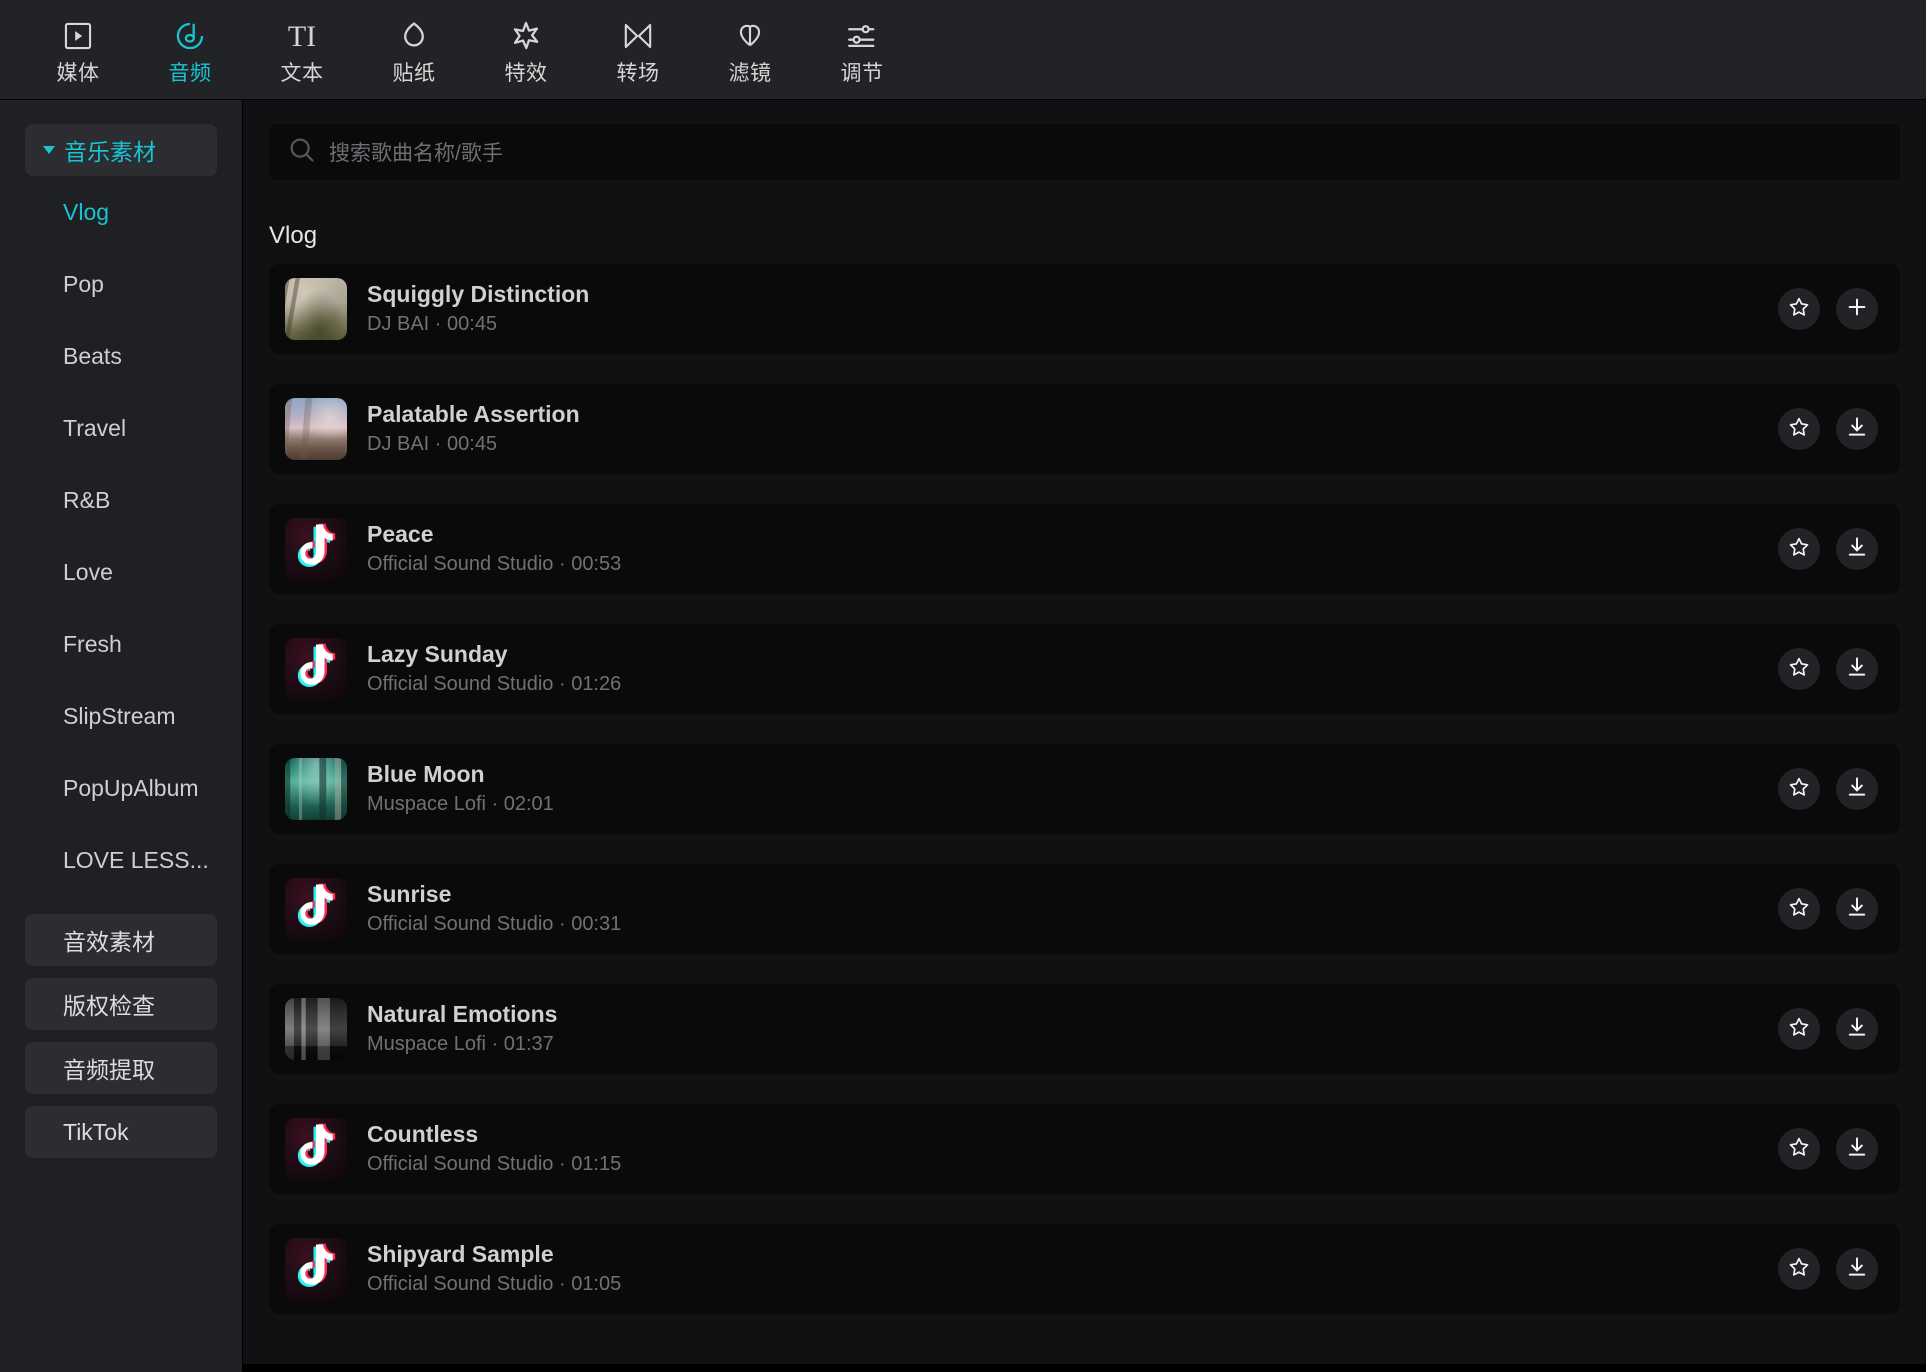 This screenshot has height=1372, width=1926. Describe the element at coordinates (862, 50) in the screenshot. I see `toolbar-tab-7: 调节` at that location.